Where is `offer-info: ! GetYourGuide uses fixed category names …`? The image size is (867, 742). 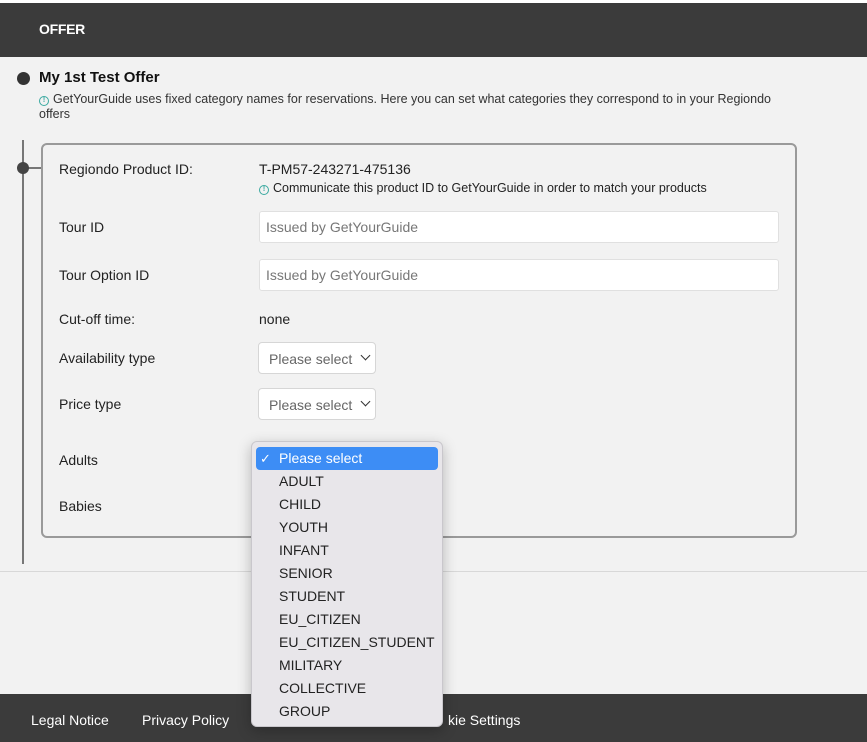
offer-info: ! GetYourGuide uses fixed category names … is located at coordinates (409, 107).